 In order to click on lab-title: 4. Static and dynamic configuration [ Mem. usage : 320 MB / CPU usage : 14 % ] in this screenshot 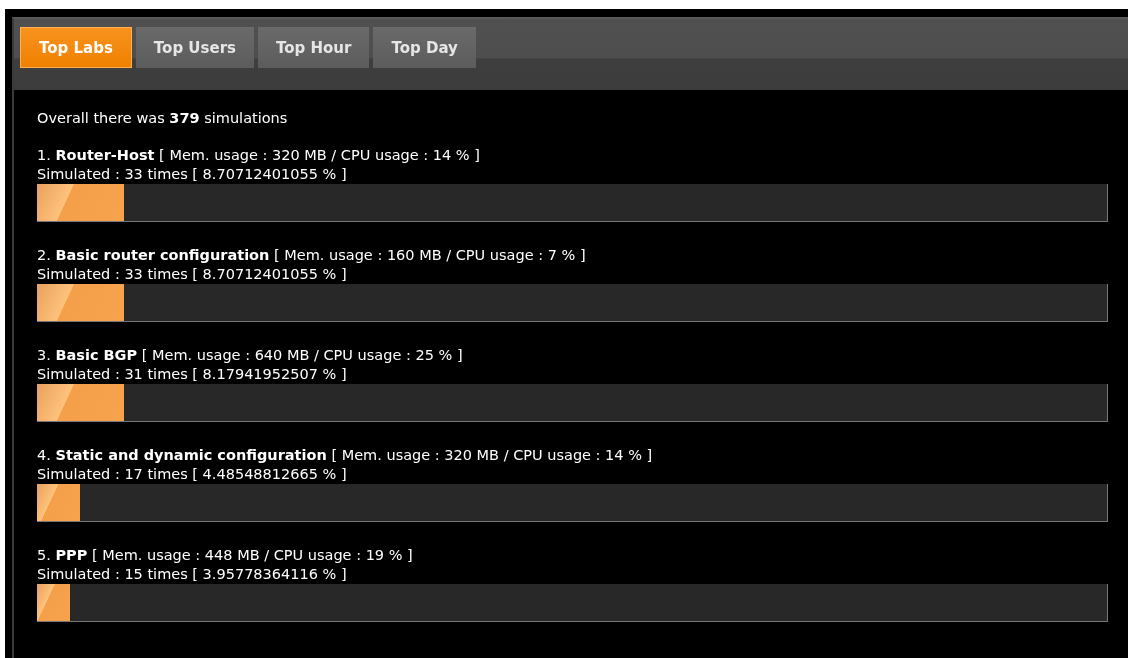, I will do `click(345, 455)`.